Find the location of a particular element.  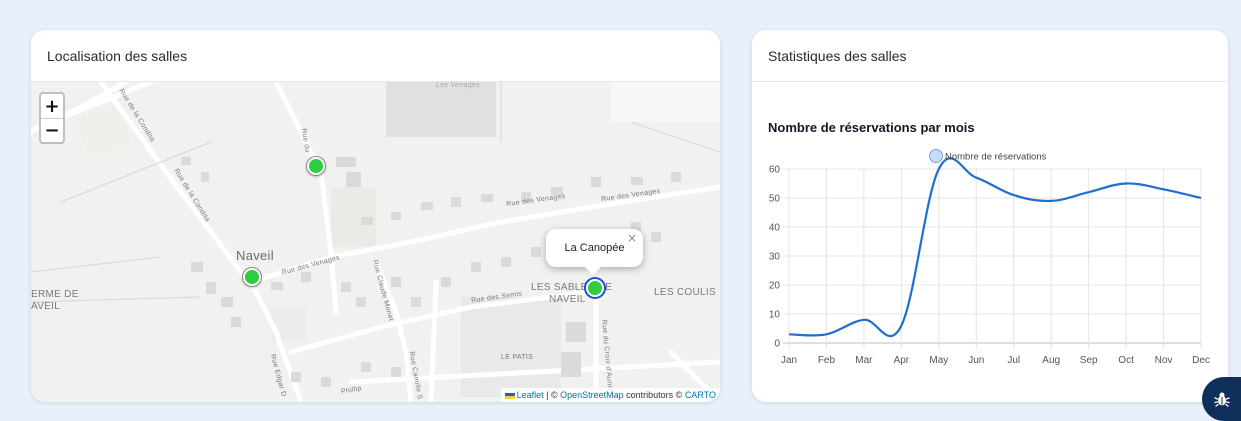

legend-marker is located at coordinates (936, 156).